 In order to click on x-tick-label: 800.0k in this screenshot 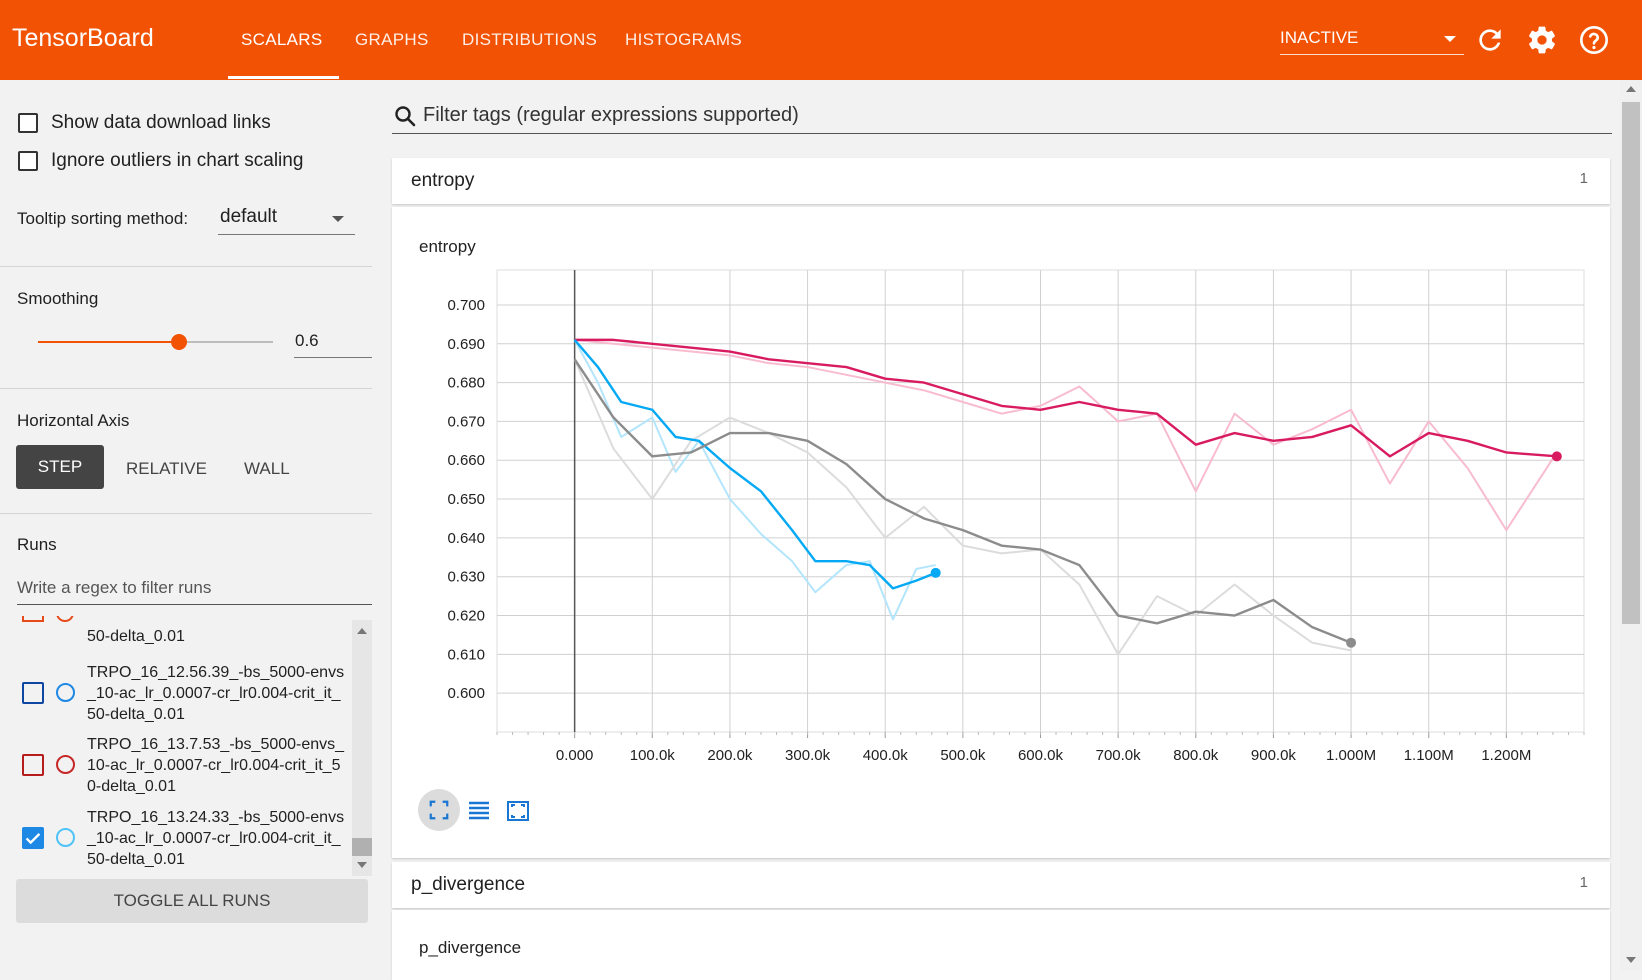, I will do `click(1196, 755)`.